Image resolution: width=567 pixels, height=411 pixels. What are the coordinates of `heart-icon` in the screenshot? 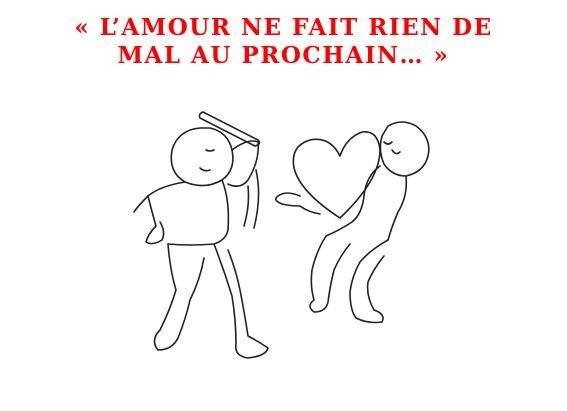 It's located at (336, 175).